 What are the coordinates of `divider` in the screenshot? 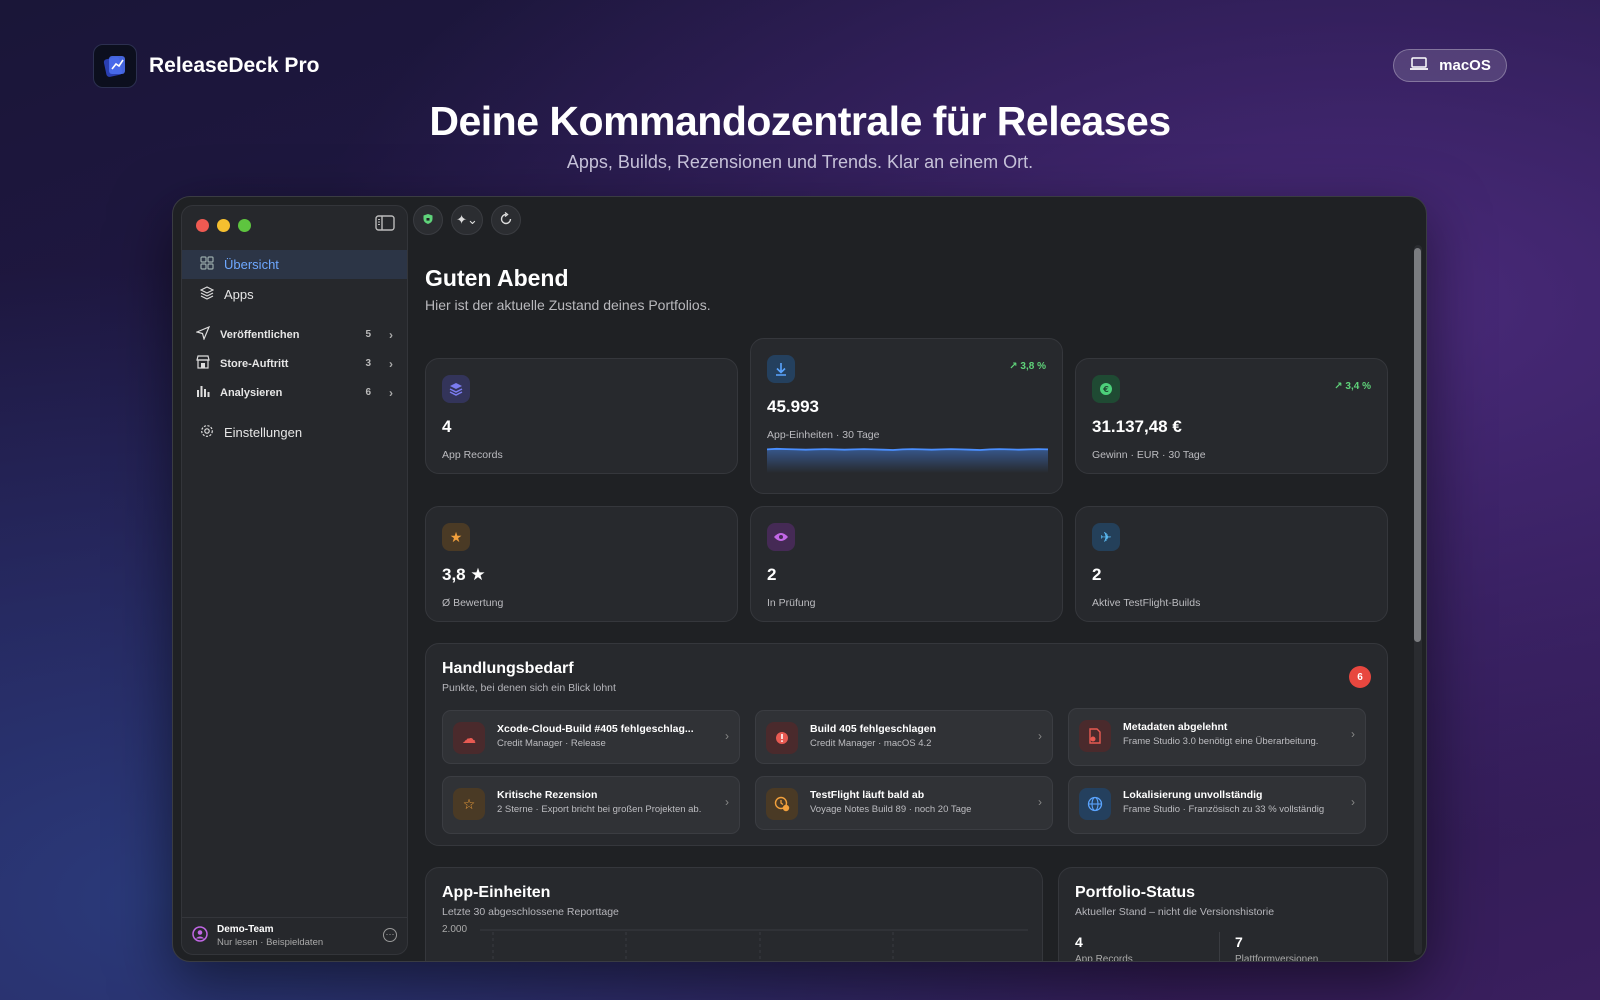 It's located at (1219, 946).